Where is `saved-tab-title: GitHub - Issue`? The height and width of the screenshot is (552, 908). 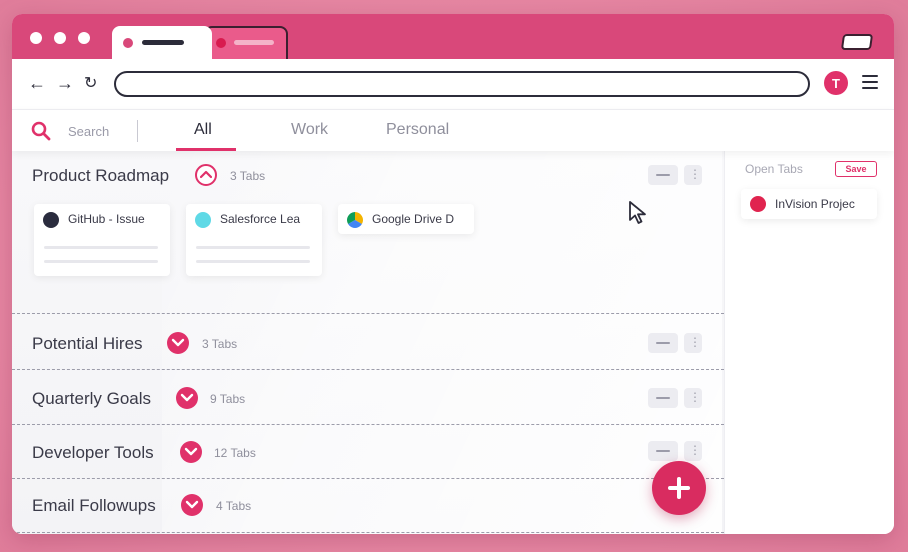 saved-tab-title: GitHub - Issue is located at coordinates (106, 219).